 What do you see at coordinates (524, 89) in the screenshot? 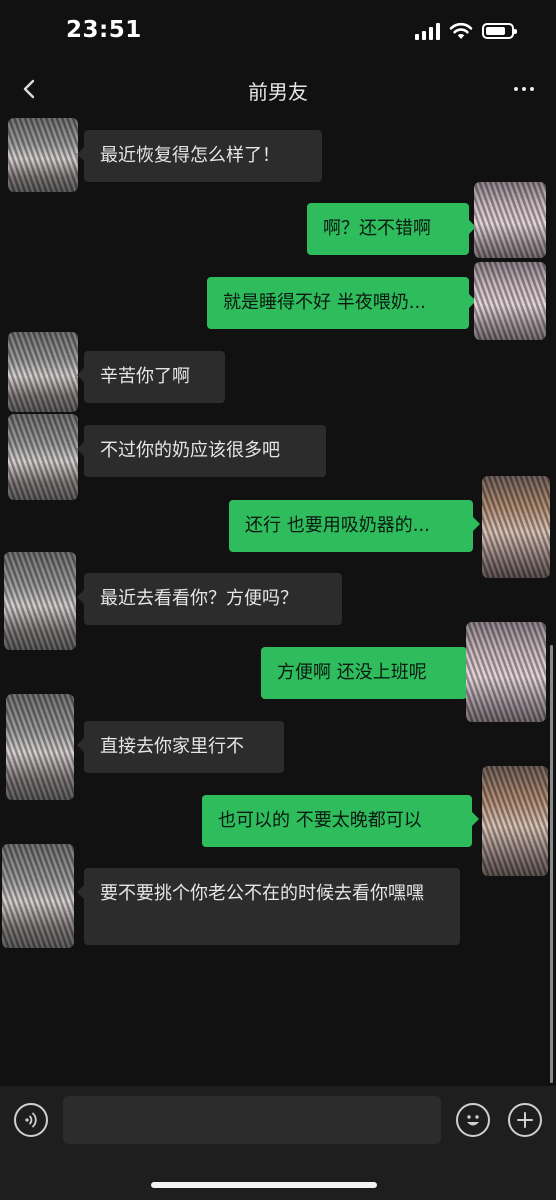
I see `more-options-icon` at bounding box center [524, 89].